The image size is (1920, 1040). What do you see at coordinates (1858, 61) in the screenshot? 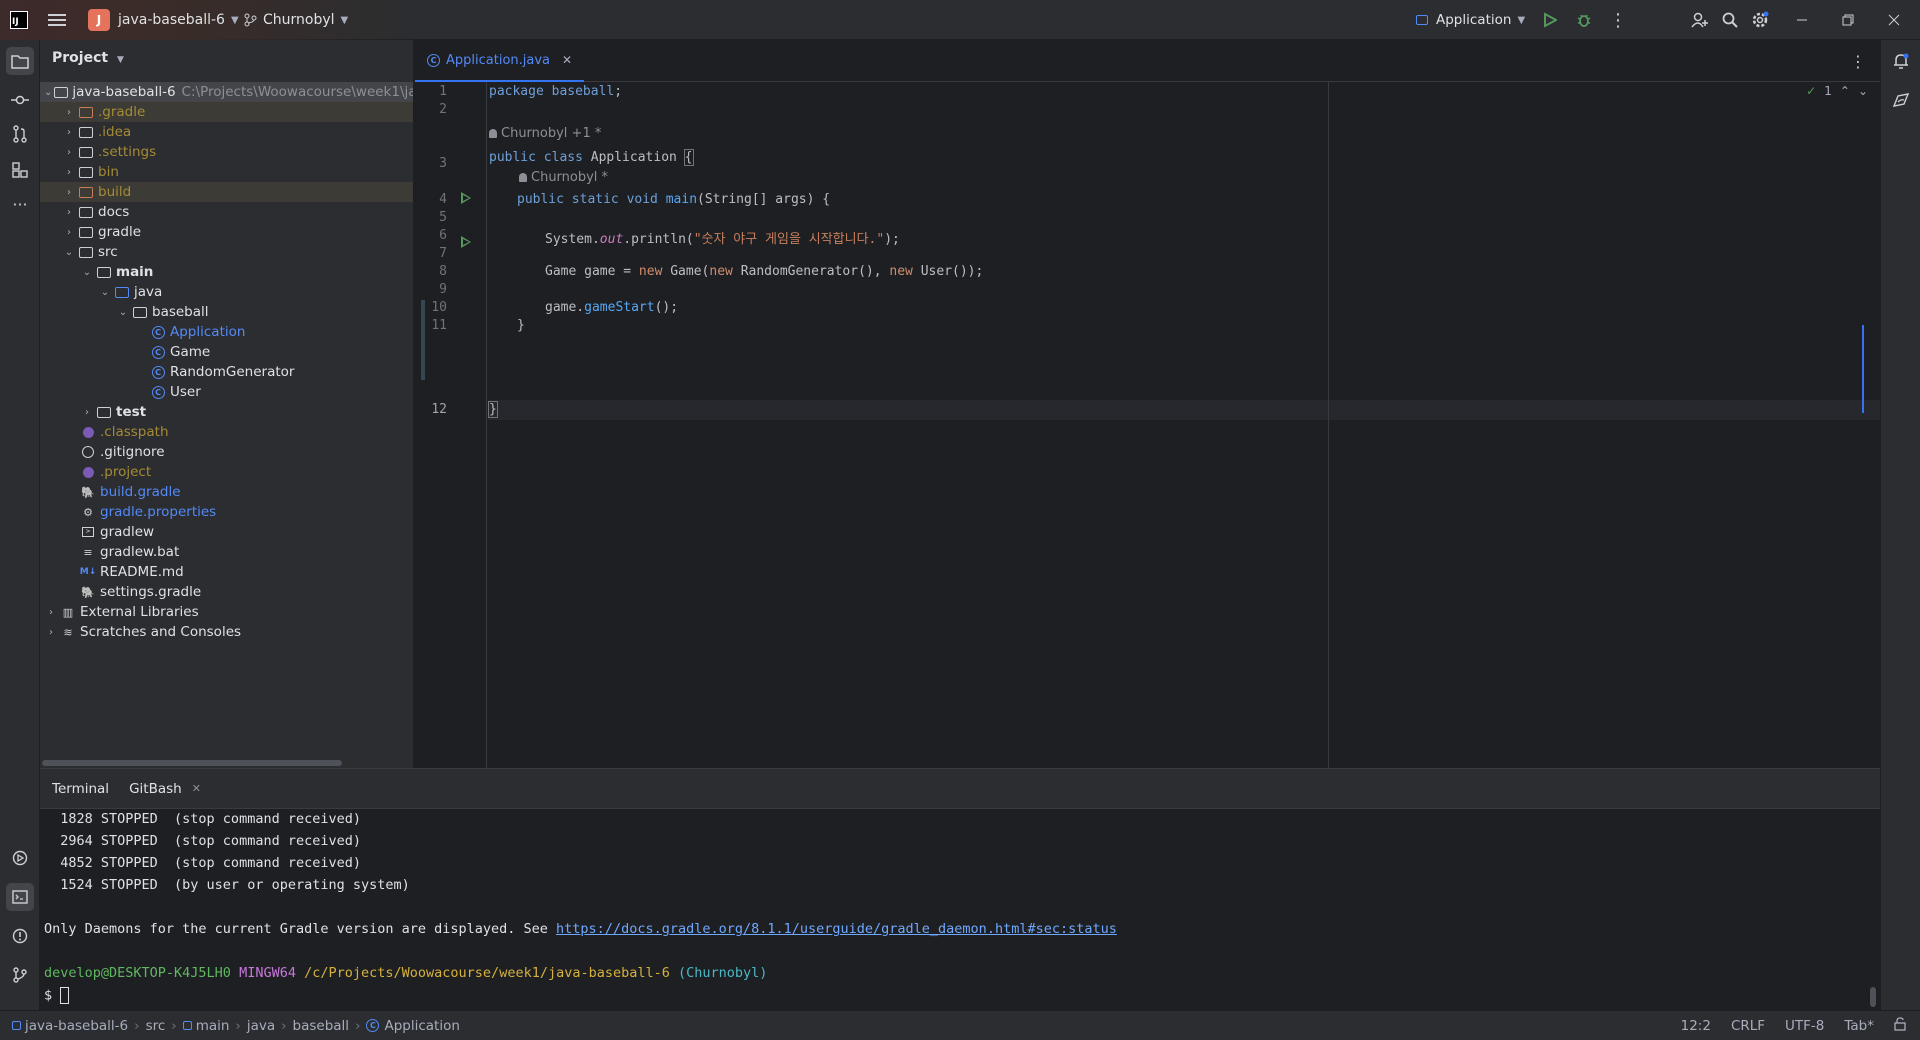
I see `tab-options-icon: ⋮` at bounding box center [1858, 61].